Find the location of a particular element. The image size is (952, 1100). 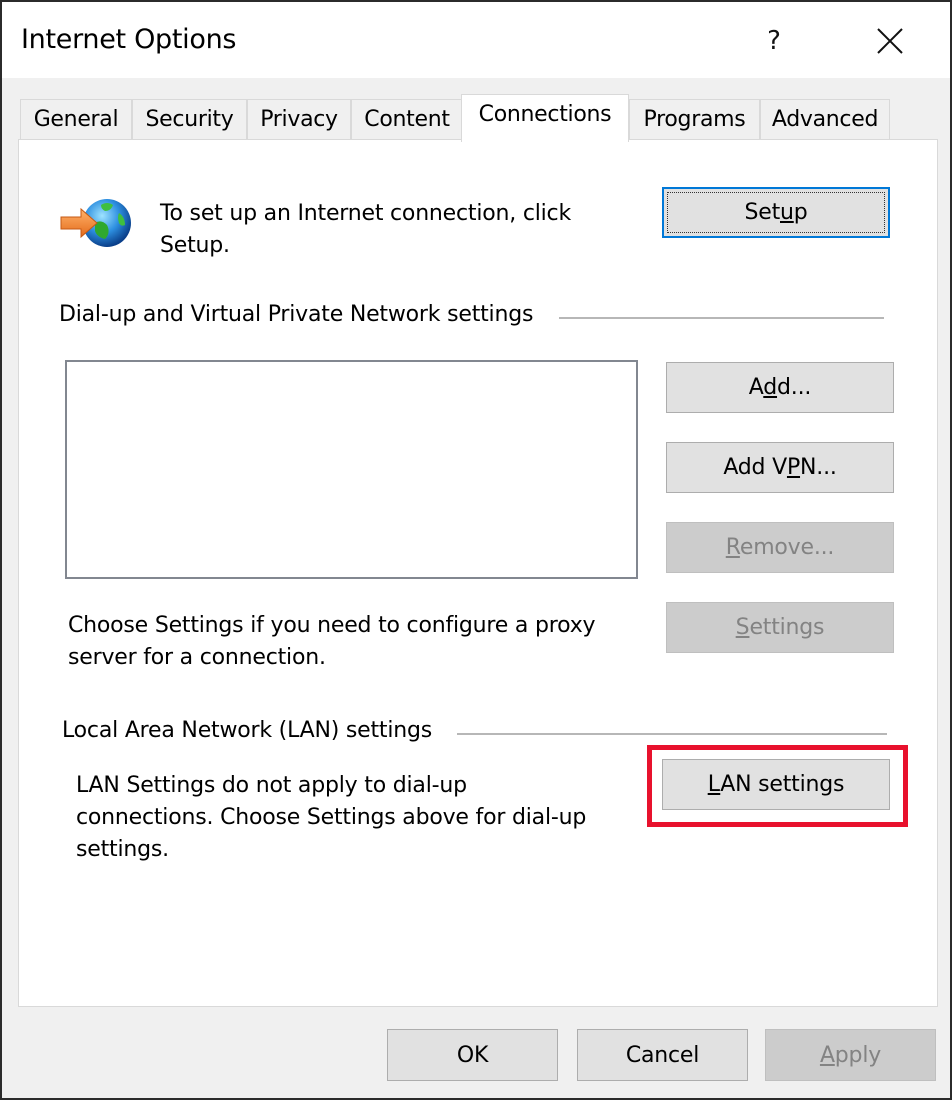

lan-settings-button-label: LAN settings is located at coordinates (776, 784).